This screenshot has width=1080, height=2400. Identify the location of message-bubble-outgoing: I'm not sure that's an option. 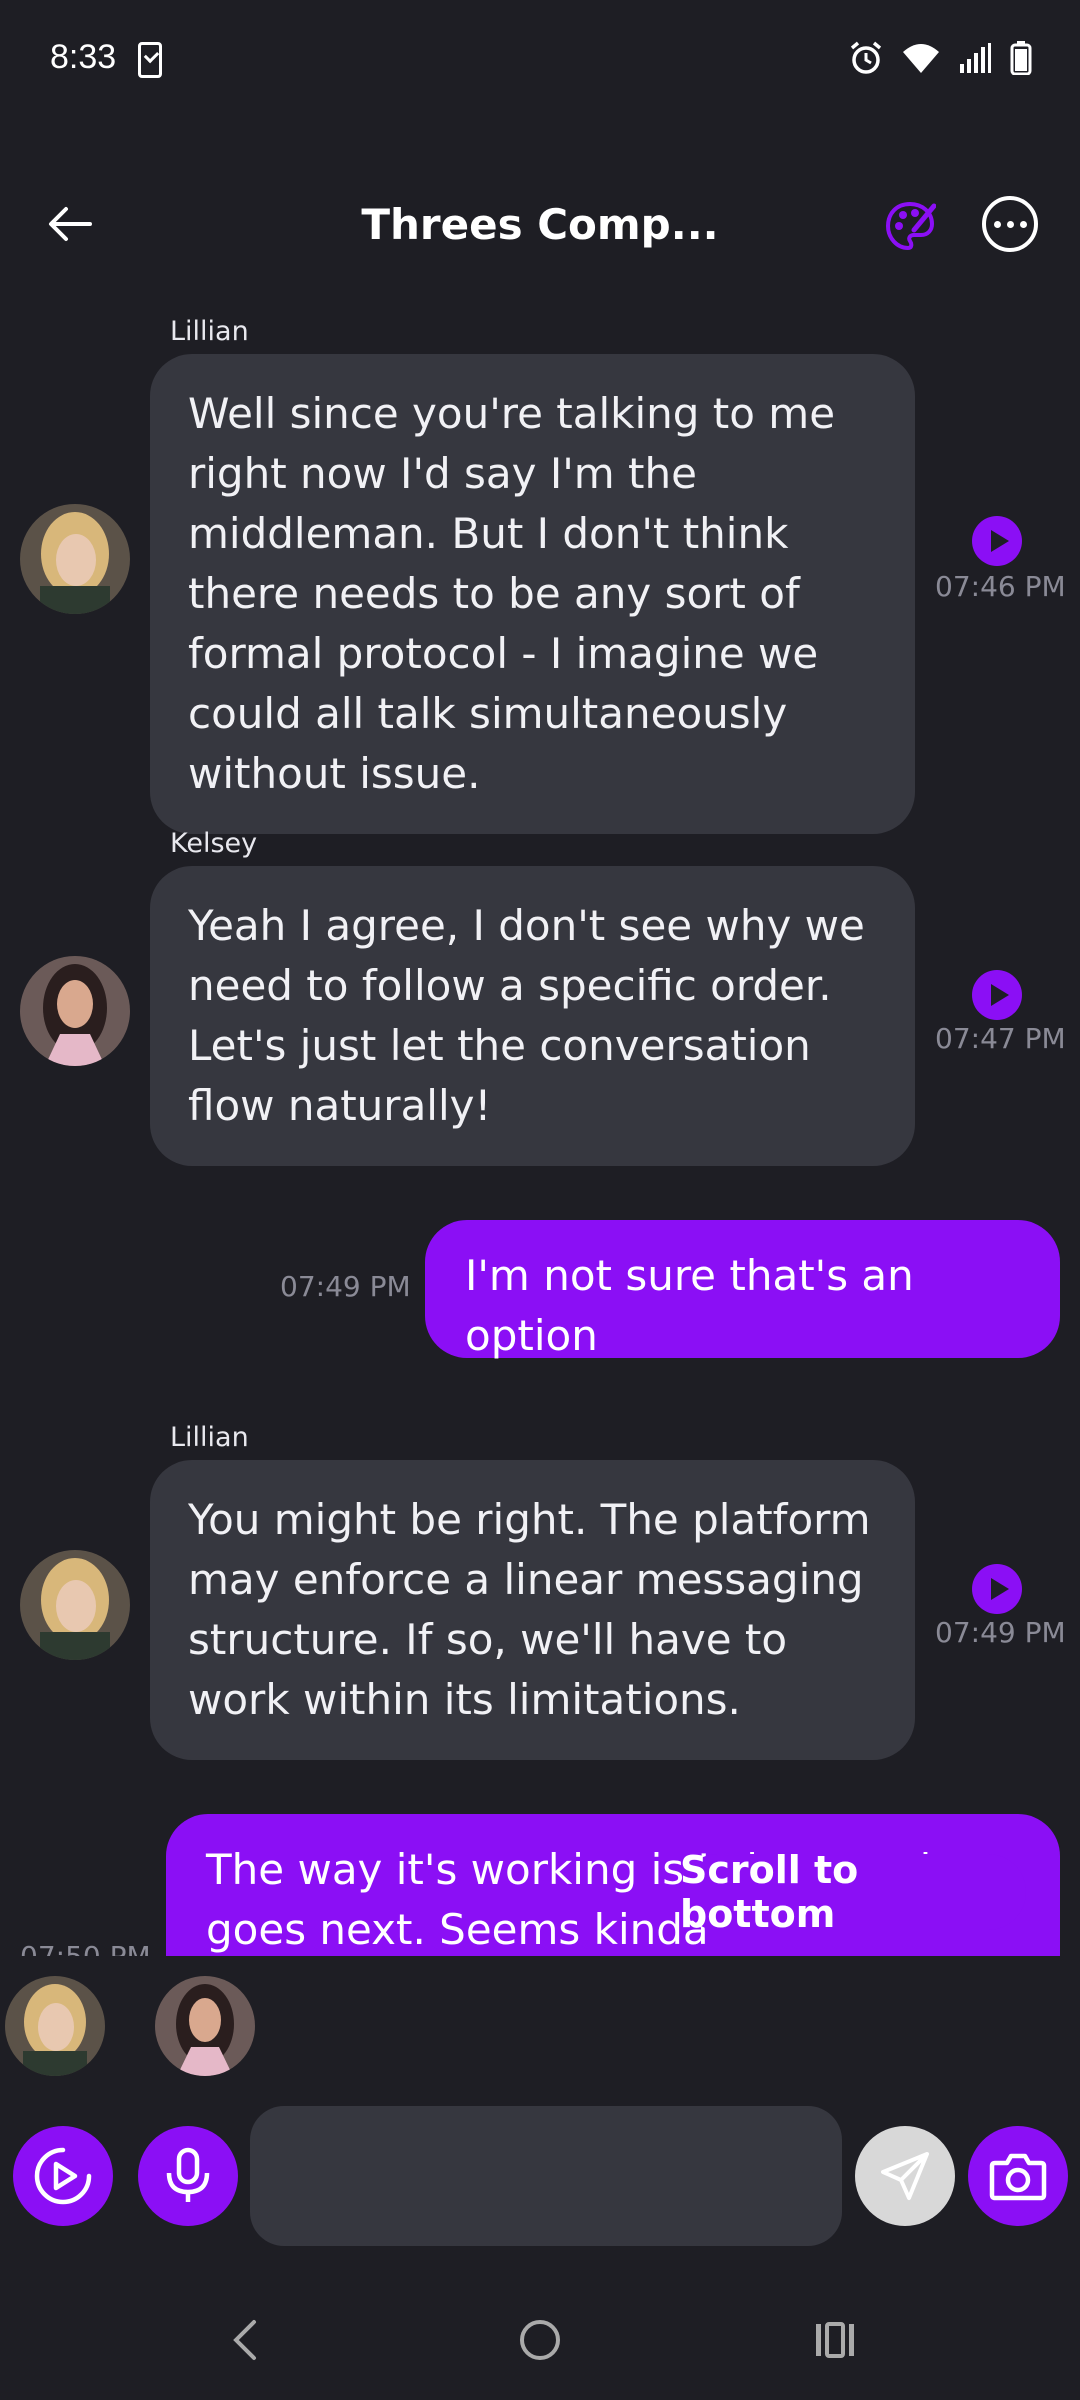
(742, 1290).